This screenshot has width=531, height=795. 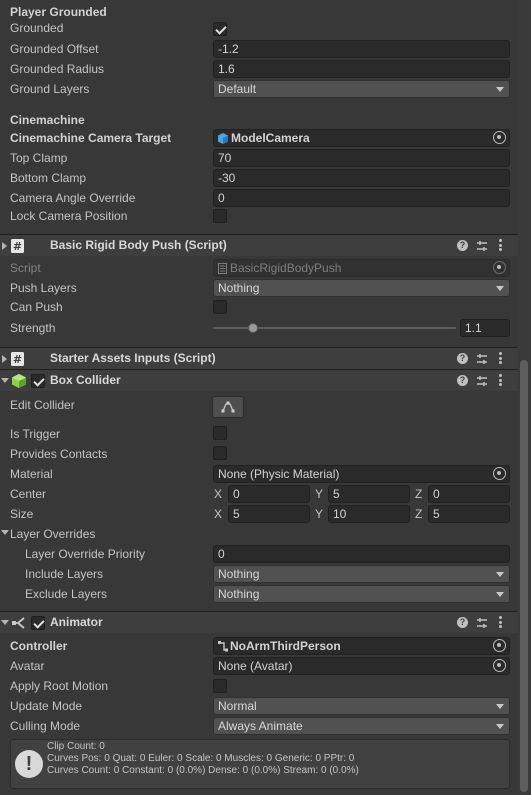 What do you see at coordinates (259, 245) in the screenshot?
I see `component-header-rigid-push: # Basic Rigid Body Push (Script) ?` at bounding box center [259, 245].